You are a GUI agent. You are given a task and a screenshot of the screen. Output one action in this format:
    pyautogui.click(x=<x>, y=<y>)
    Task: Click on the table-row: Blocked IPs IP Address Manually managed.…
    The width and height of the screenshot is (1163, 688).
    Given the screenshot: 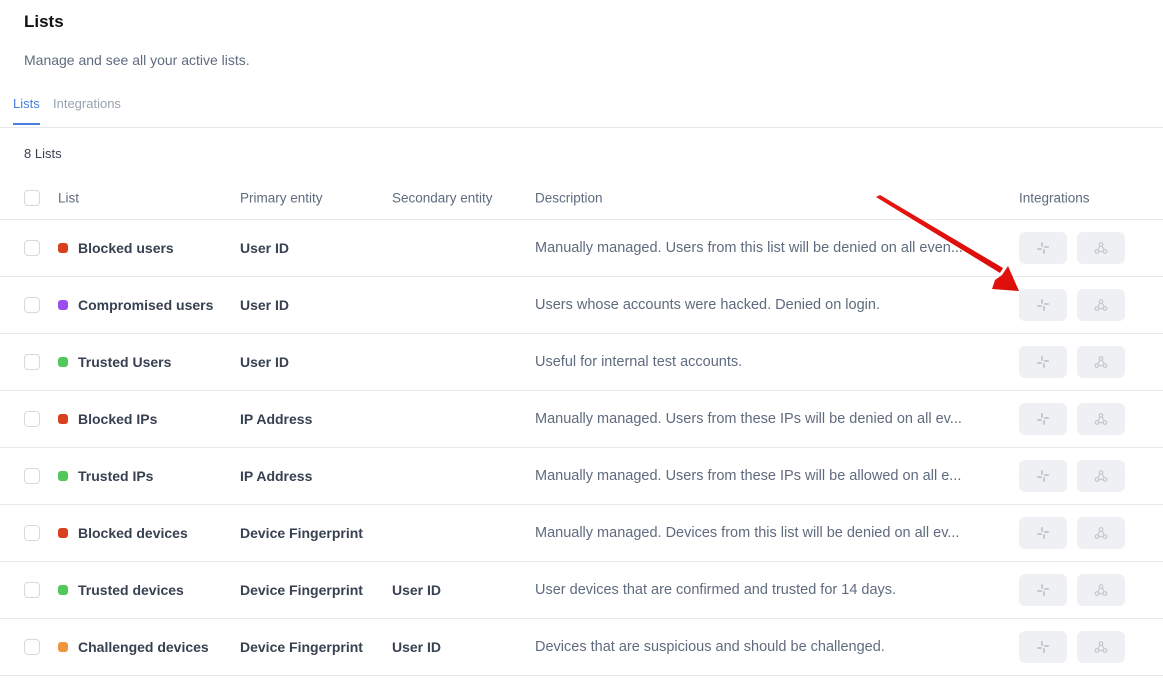 What is the action you would take?
    pyautogui.click(x=581, y=419)
    